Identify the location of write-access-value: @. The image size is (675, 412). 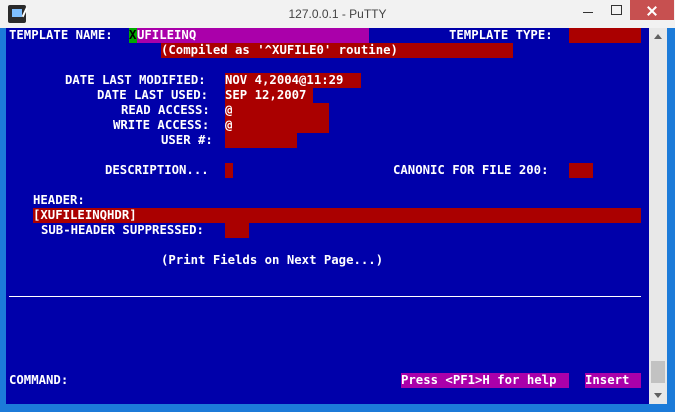
(229, 125).